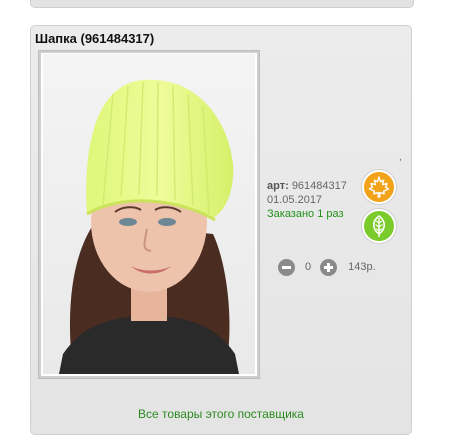 This screenshot has height=435, width=450. What do you see at coordinates (278, 186) in the screenshot?
I see `article-label: арт:` at bounding box center [278, 186].